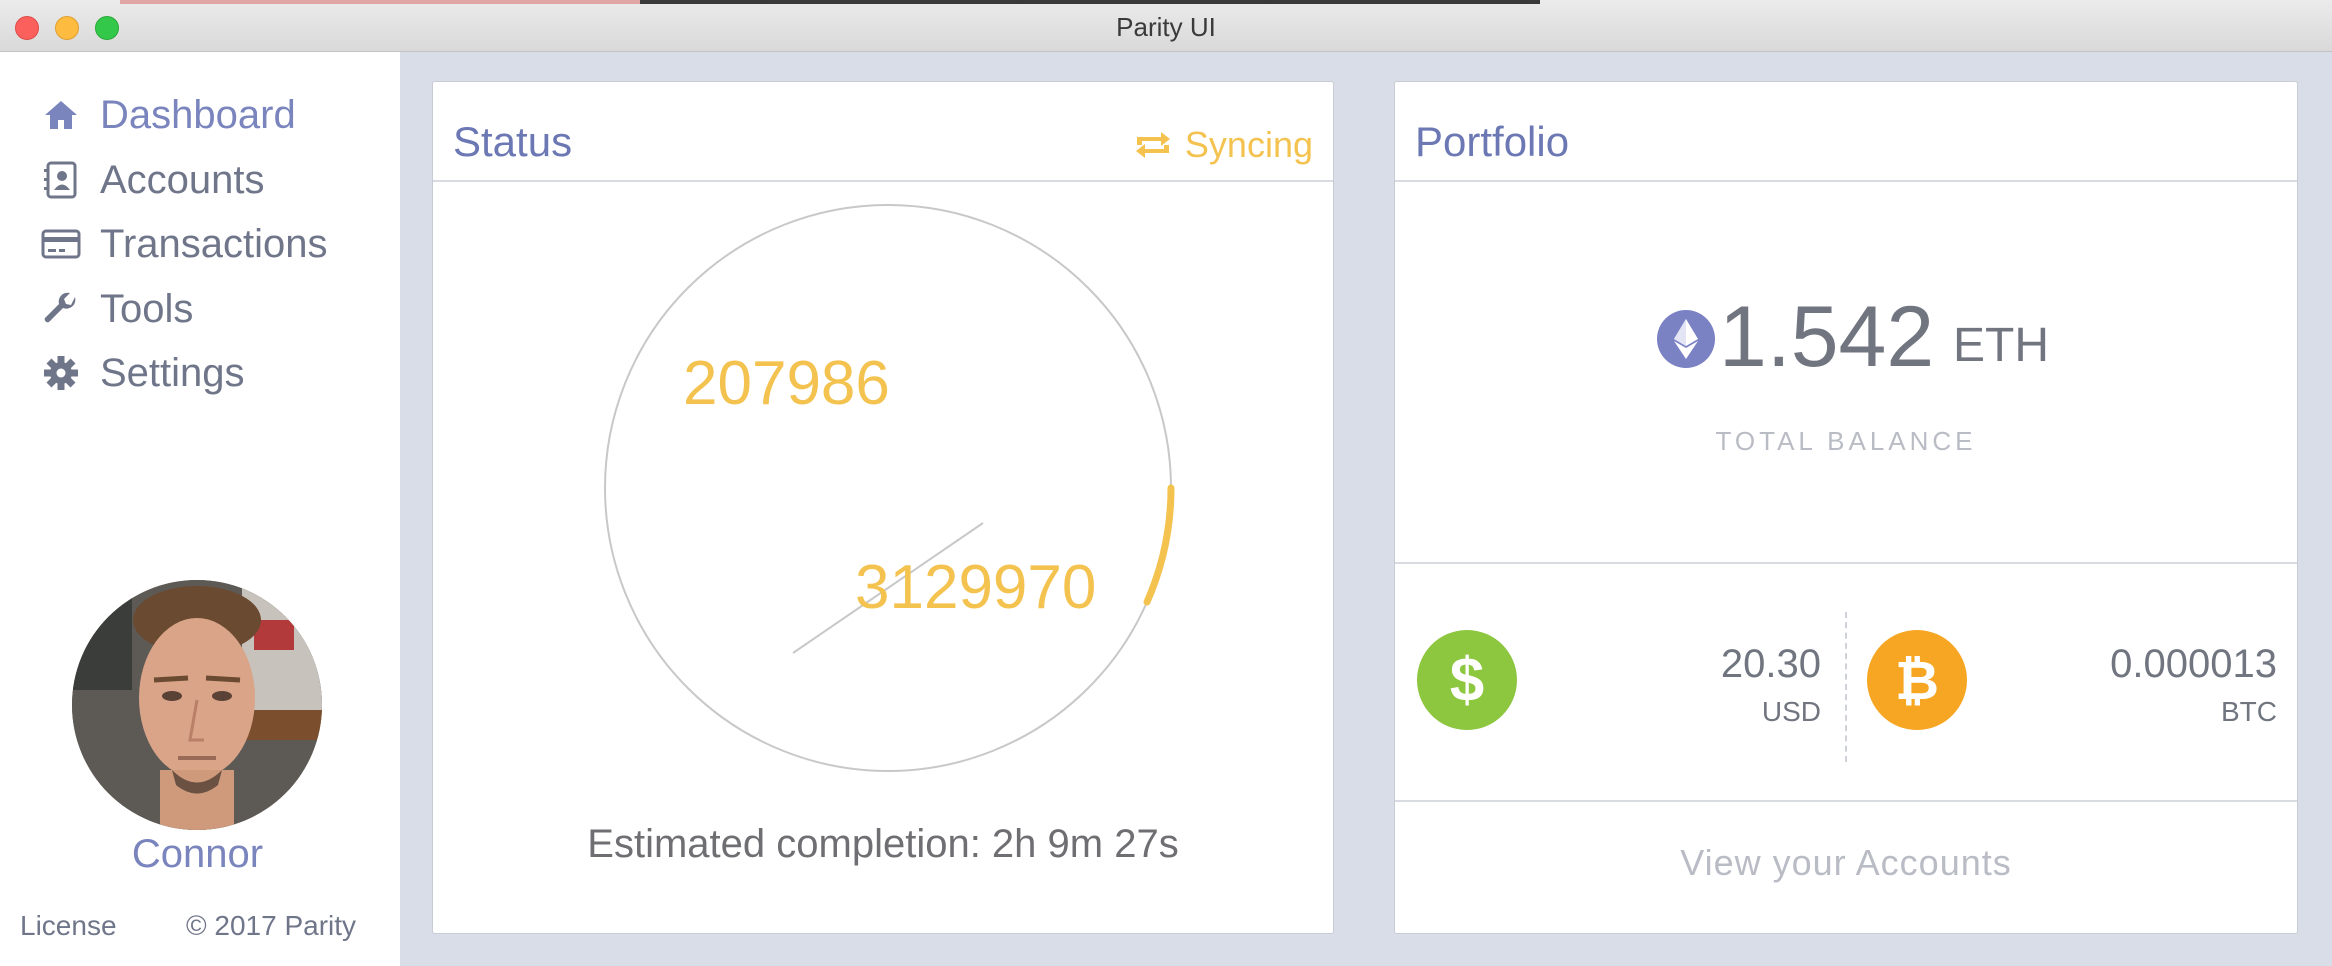  I want to click on window-titlebar: Parity UI, so click(1166, 26).